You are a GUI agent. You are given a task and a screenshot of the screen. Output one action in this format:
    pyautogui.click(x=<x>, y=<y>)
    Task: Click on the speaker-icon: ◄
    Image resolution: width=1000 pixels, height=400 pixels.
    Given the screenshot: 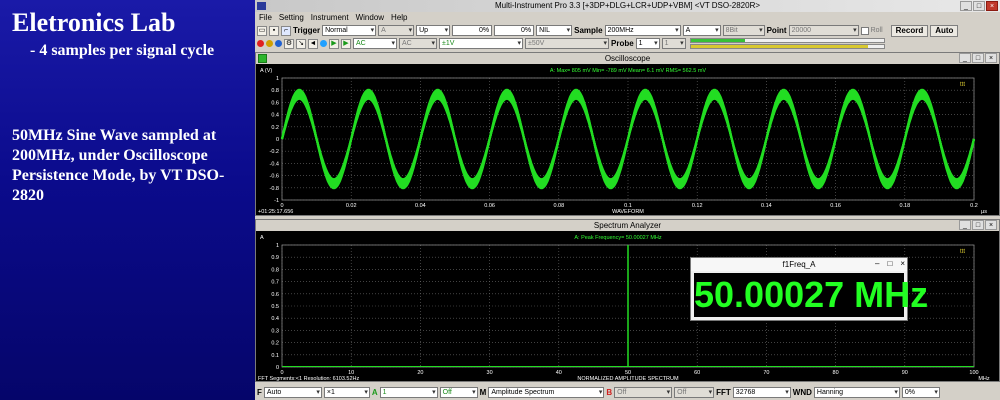 What is the action you would take?
    pyautogui.click(x=313, y=43)
    